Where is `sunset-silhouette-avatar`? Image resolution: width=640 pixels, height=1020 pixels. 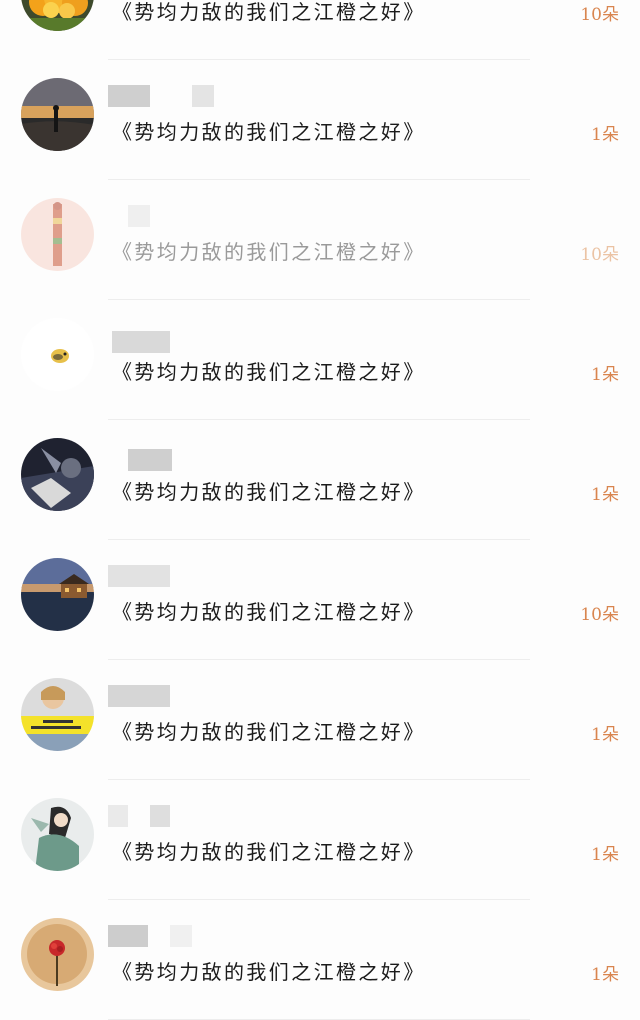
sunset-silhouette-avatar is located at coordinates (57, 114).